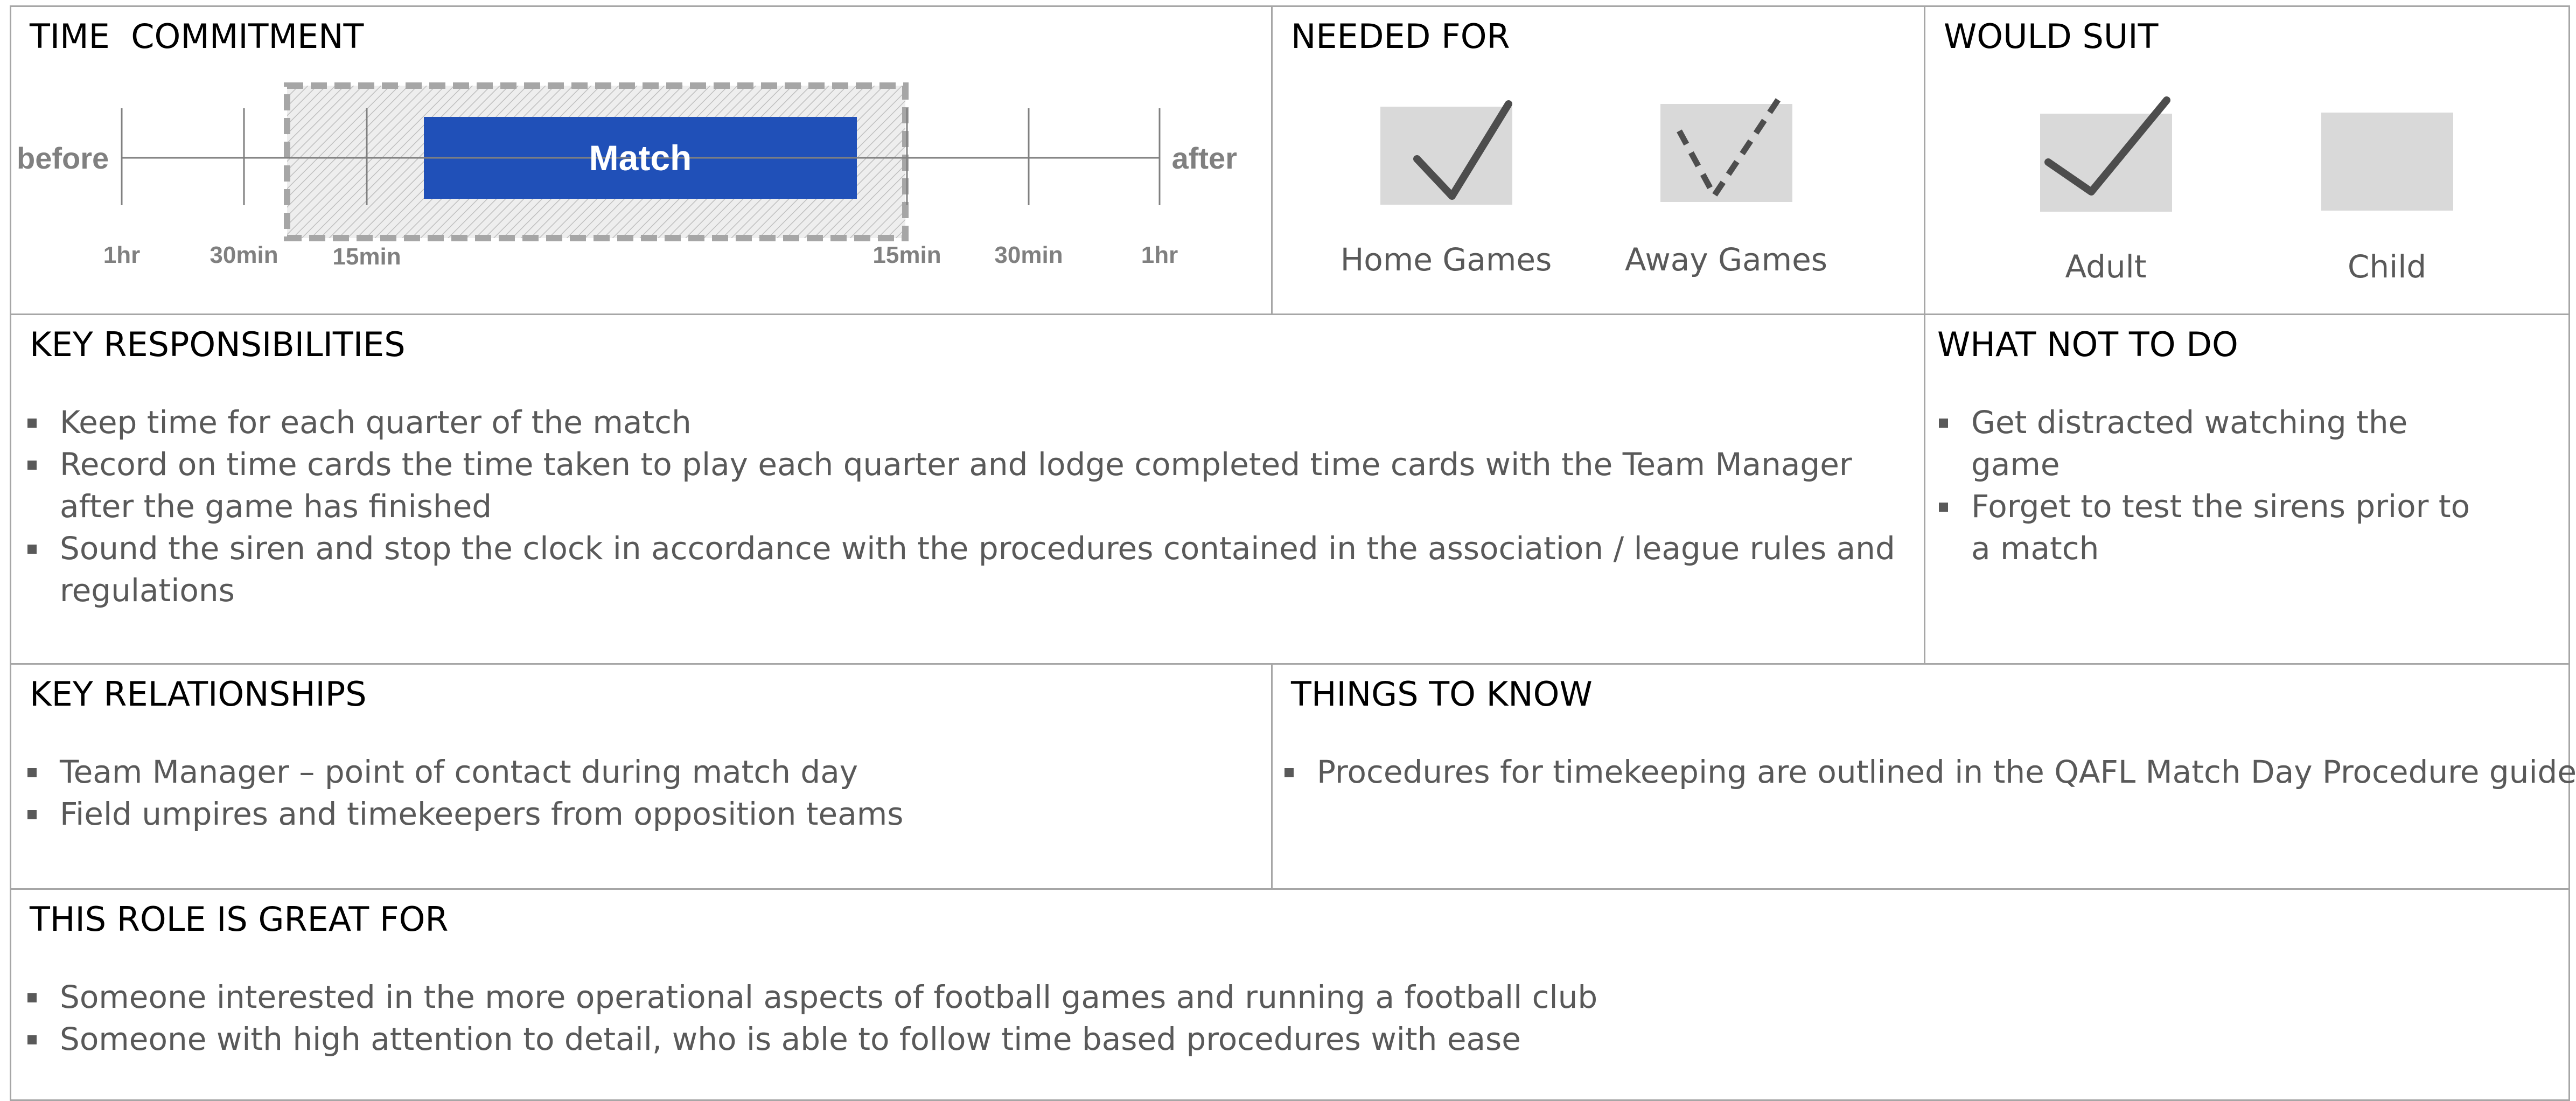 The width and height of the screenshot is (2576, 1101). What do you see at coordinates (2051, 36) in the screenshot?
I see `would-suit-title: WOULD SUIT` at bounding box center [2051, 36].